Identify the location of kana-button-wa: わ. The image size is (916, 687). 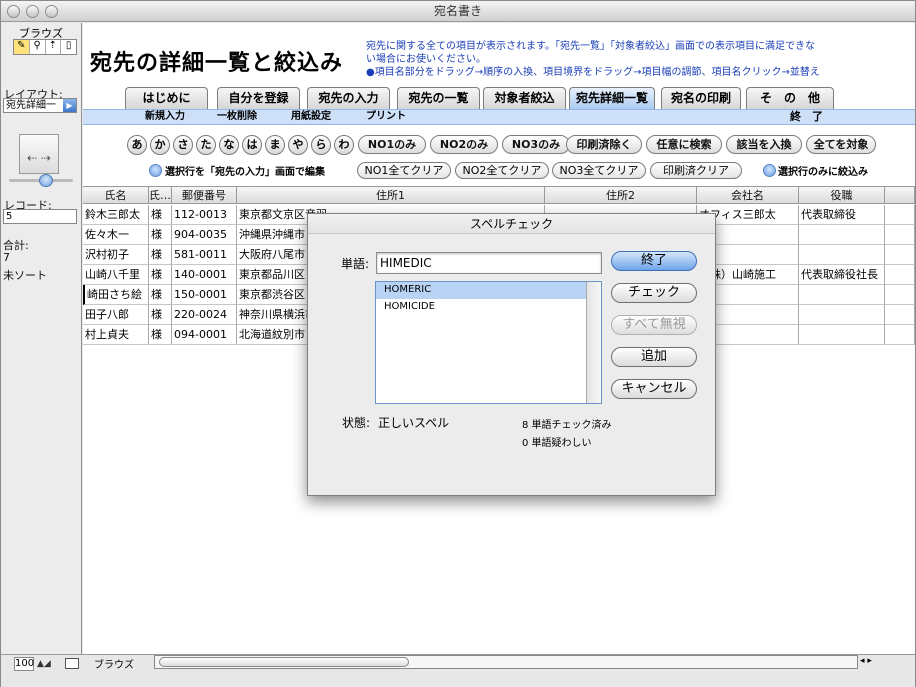
(344, 145).